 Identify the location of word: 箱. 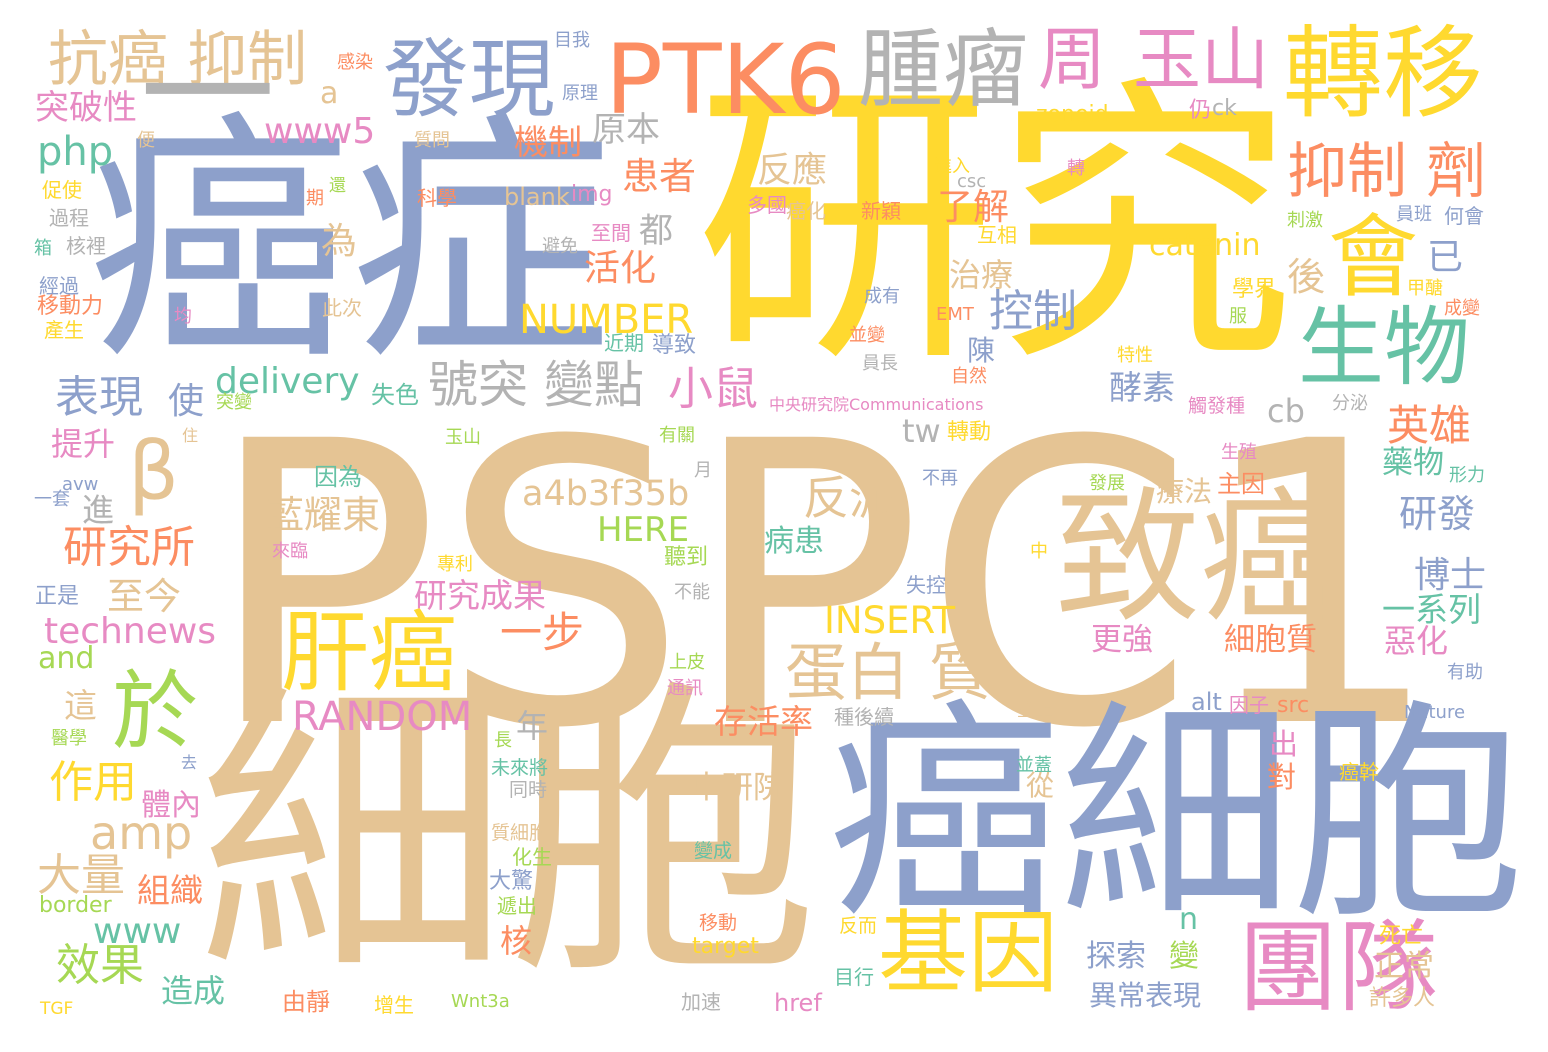
(43, 248).